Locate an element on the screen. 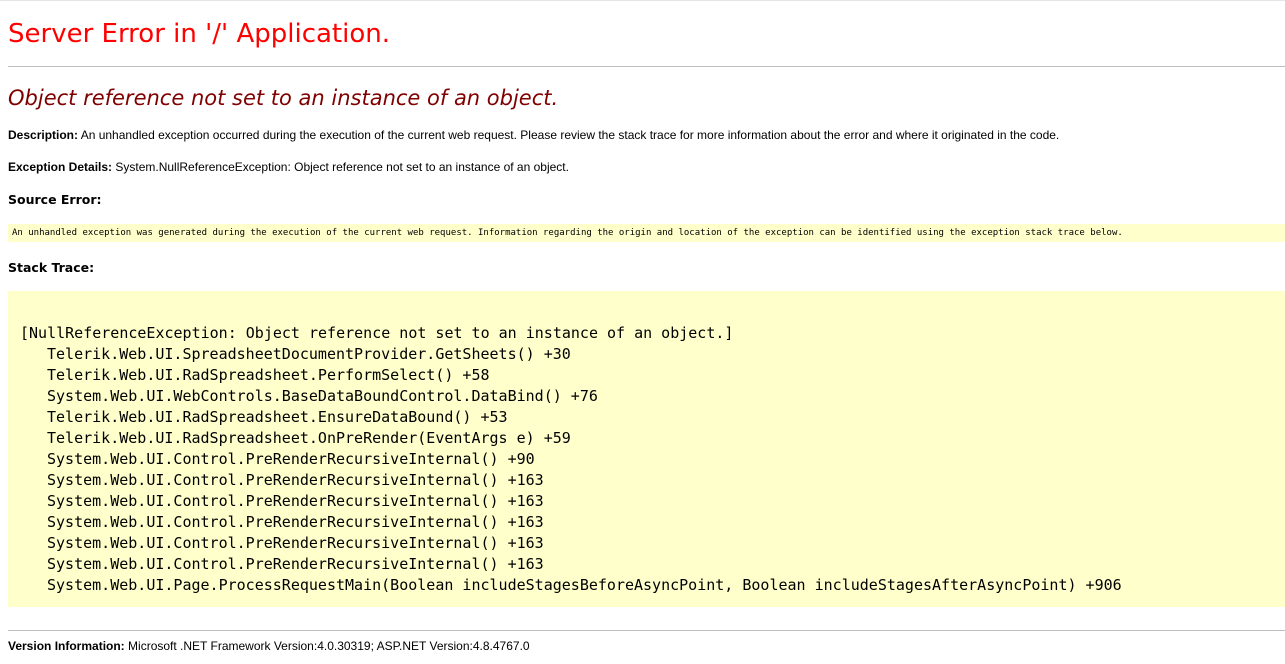 The height and width of the screenshot is (664, 1285). page-title: Server Error in '/' Application. is located at coordinates (199, 34).